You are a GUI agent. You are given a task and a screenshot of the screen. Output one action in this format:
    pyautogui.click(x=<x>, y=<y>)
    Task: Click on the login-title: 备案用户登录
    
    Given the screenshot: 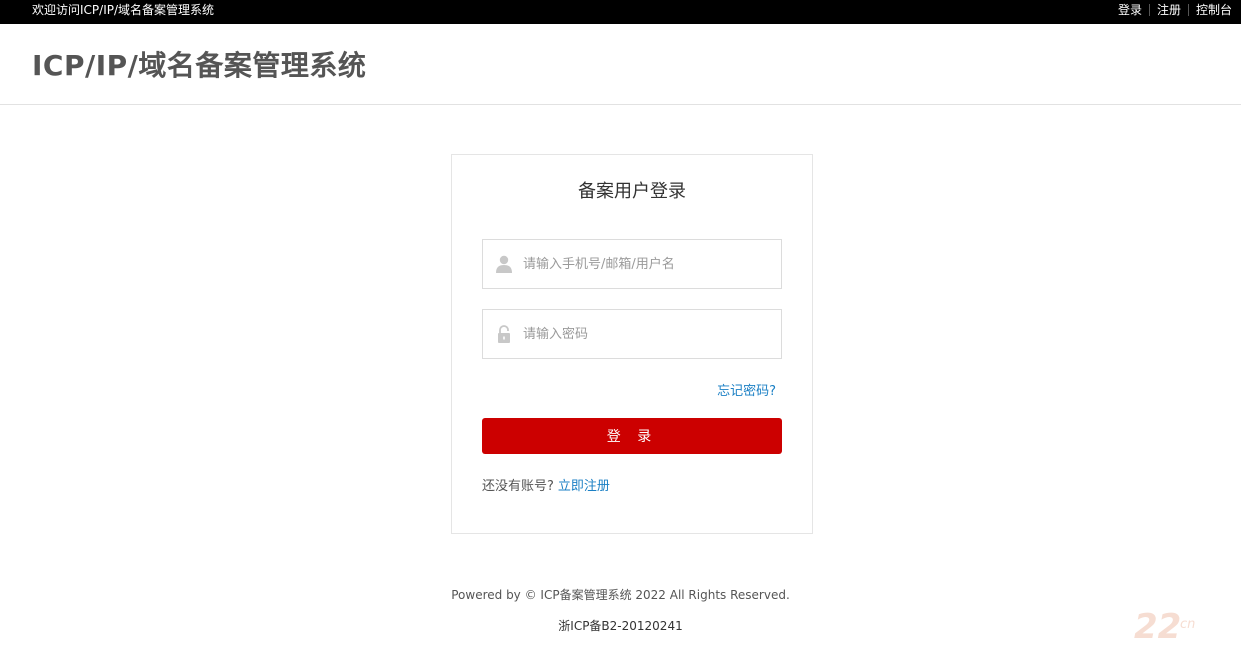 What is the action you would take?
    pyautogui.click(x=632, y=191)
    